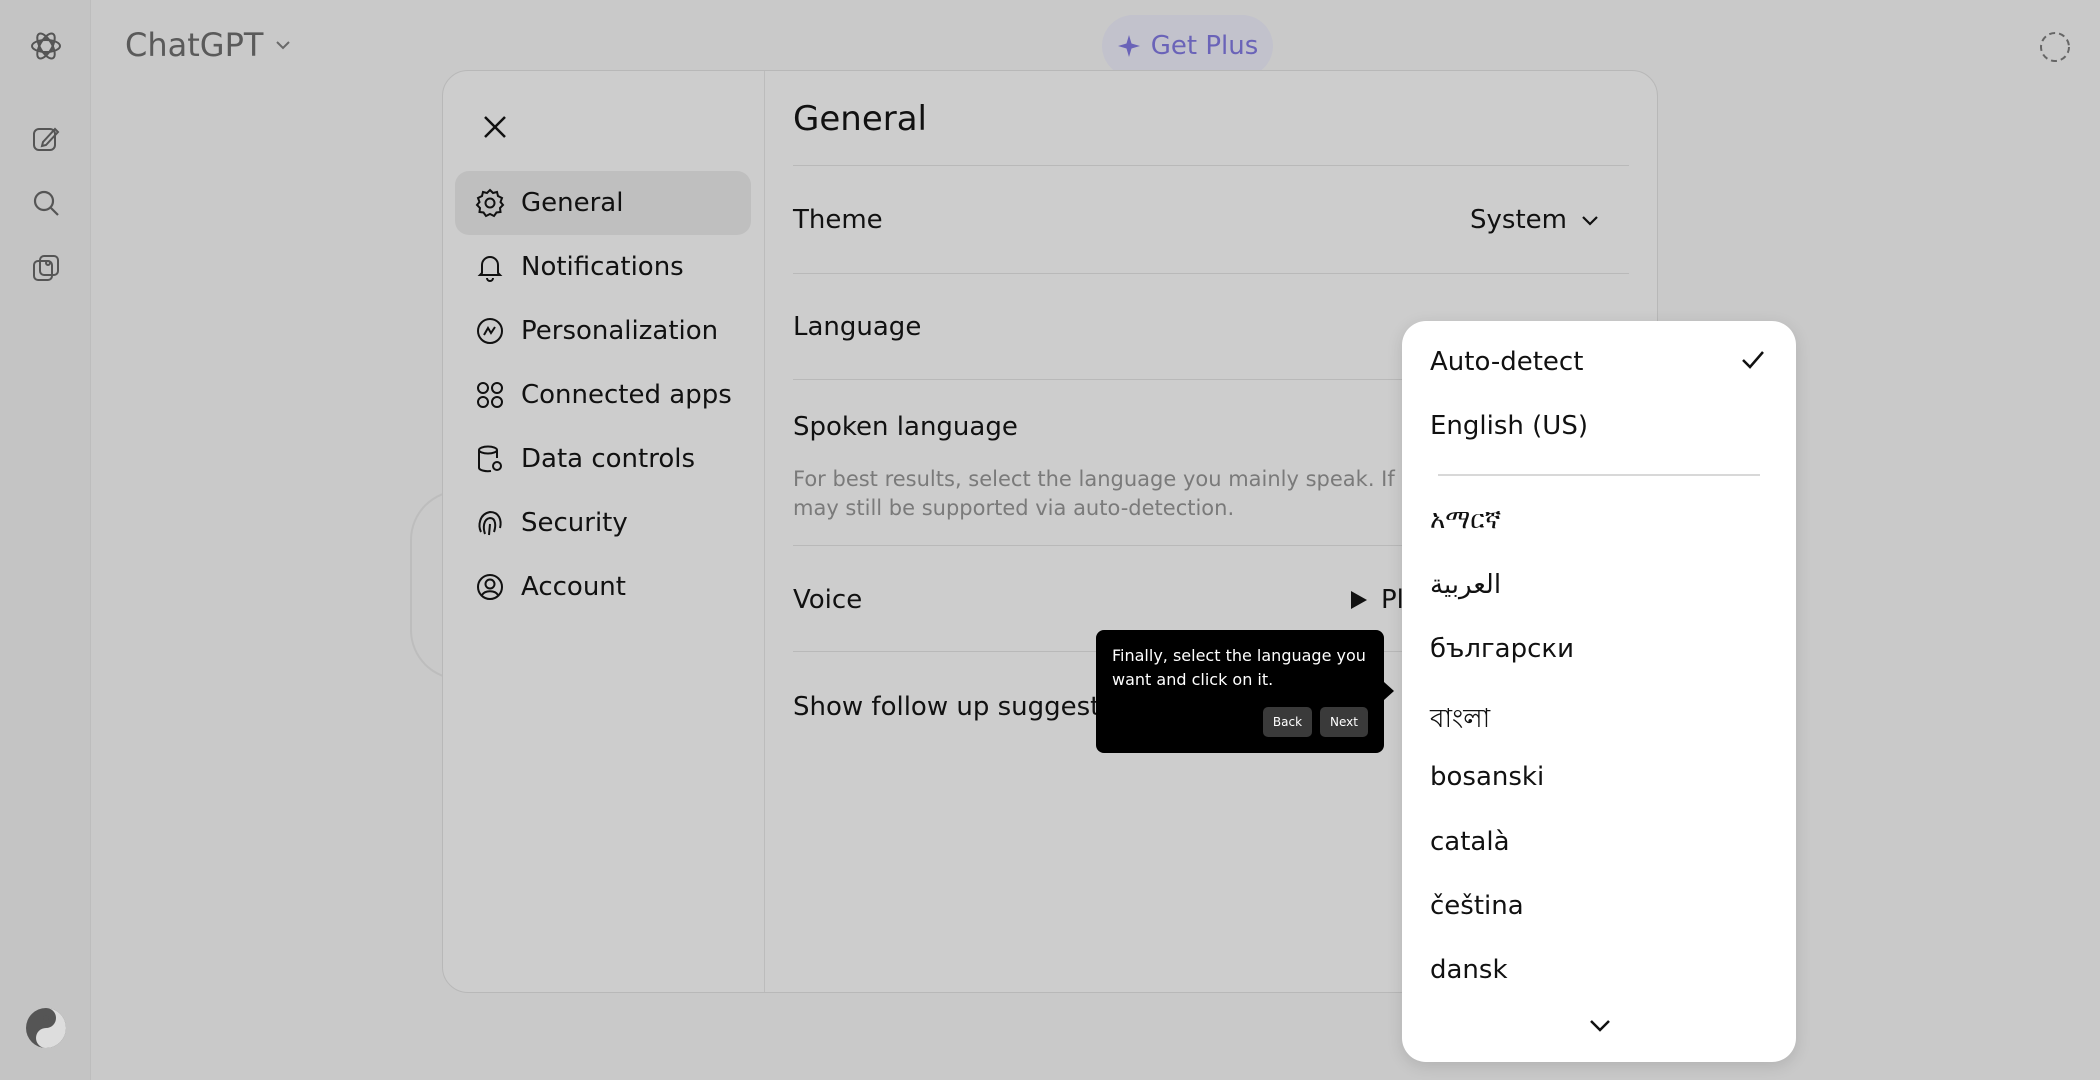 This screenshot has width=2100, height=1080. I want to click on play-icon, so click(1359, 600).